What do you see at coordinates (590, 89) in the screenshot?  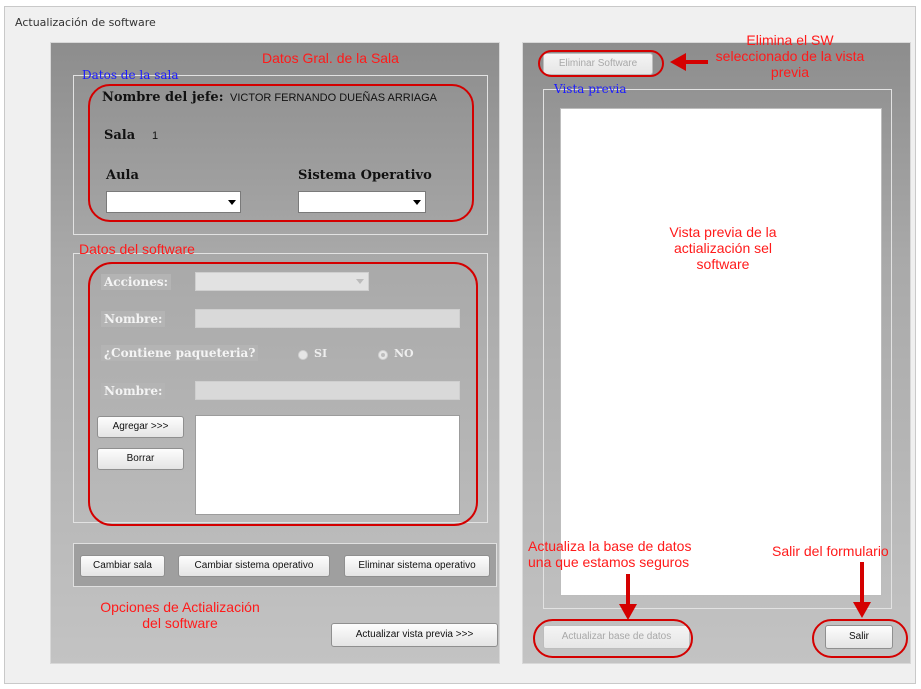 I see `vista-previa-title: Vista previa` at bounding box center [590, 89].